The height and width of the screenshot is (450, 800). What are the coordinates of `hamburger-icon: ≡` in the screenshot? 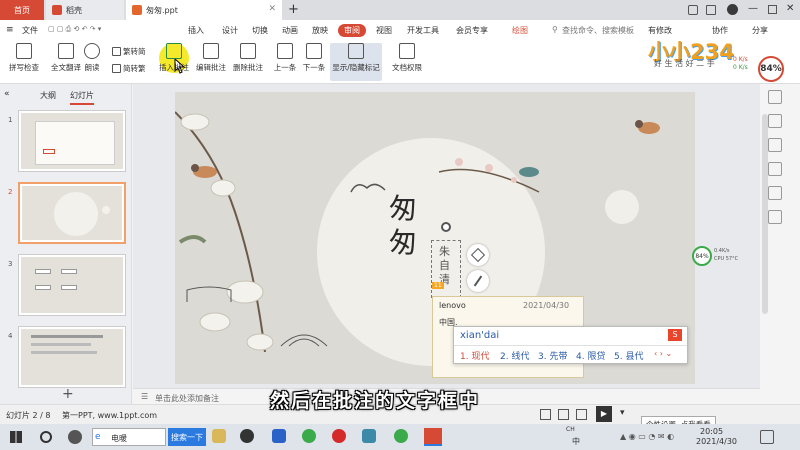 It's located at (10, 30).